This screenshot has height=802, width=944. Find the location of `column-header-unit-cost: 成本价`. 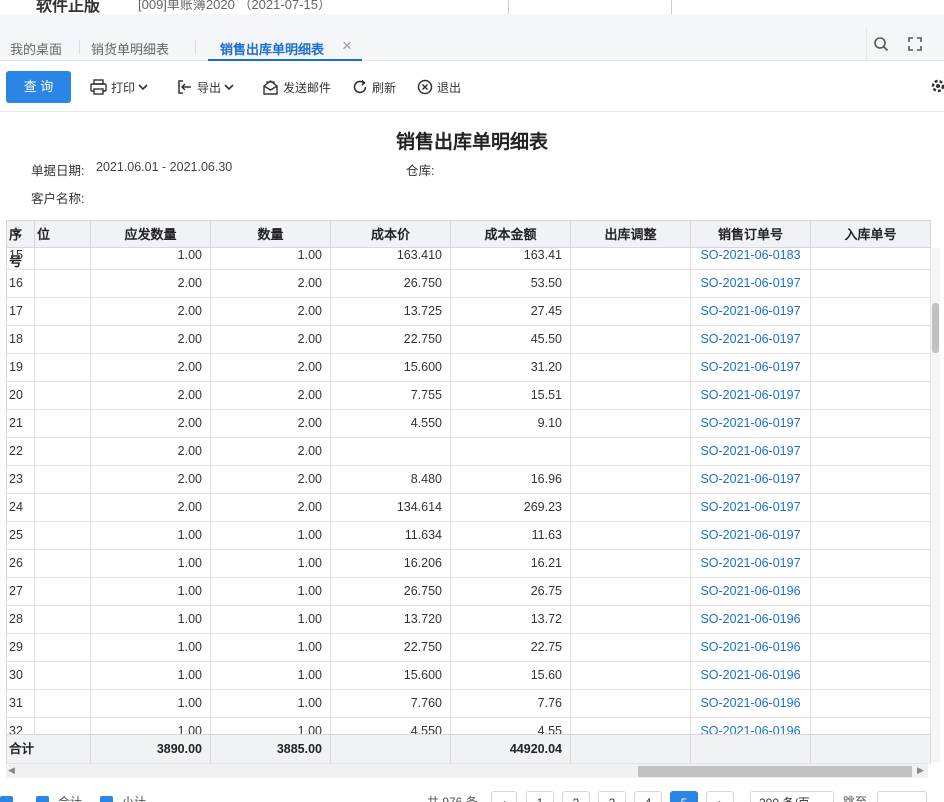

column-header-unit-cost: 成本价 is located at coordinates (391, 234).